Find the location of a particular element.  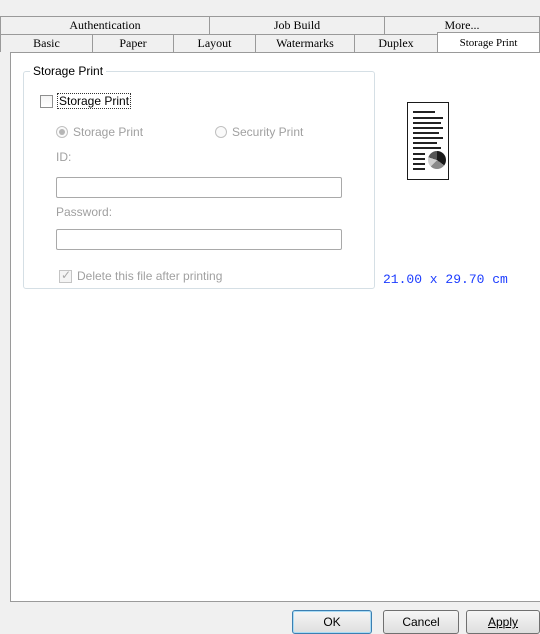

delete-after-printing-label: Delete this file after printing is located at coordinates (150, 276).